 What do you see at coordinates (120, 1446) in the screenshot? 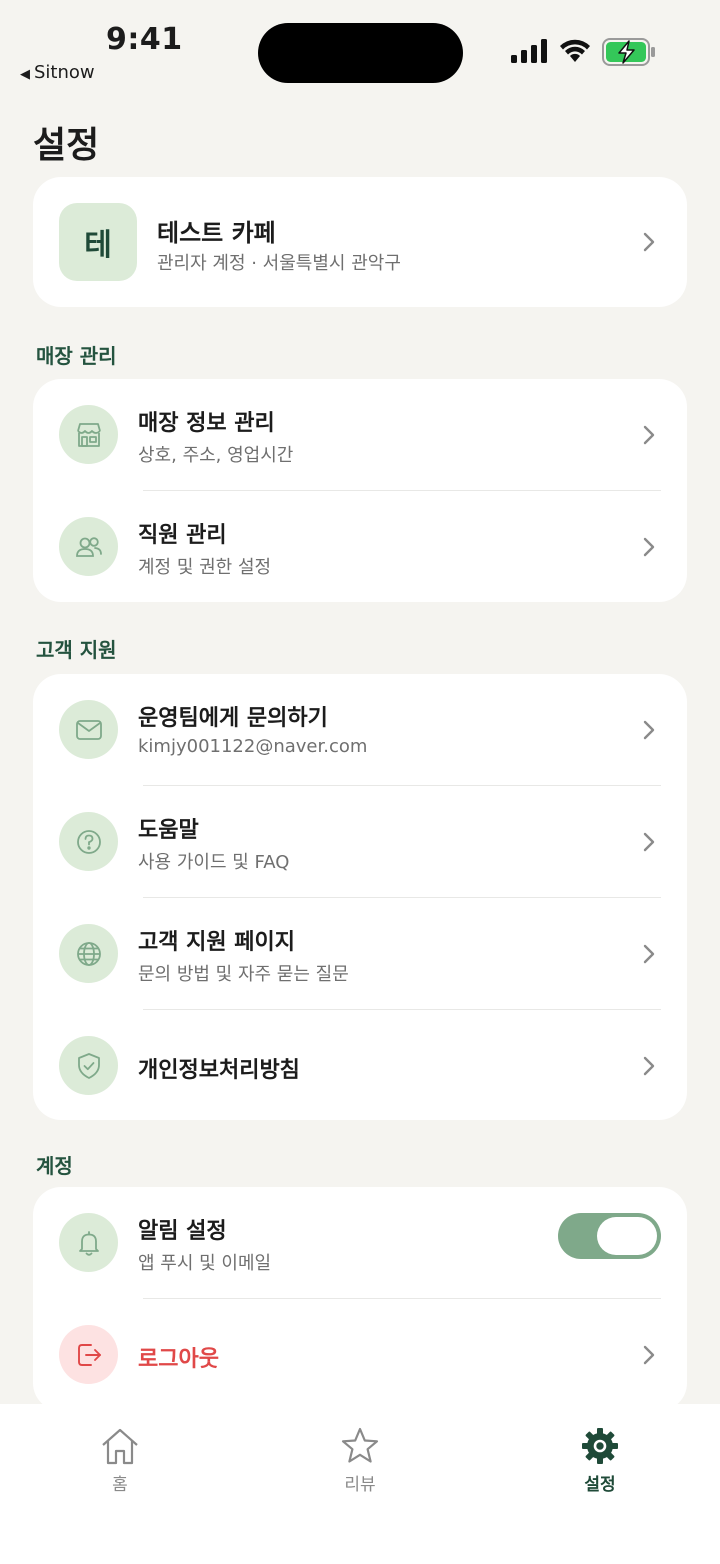
I see `home-icon` at bounding box center [120, 1446].